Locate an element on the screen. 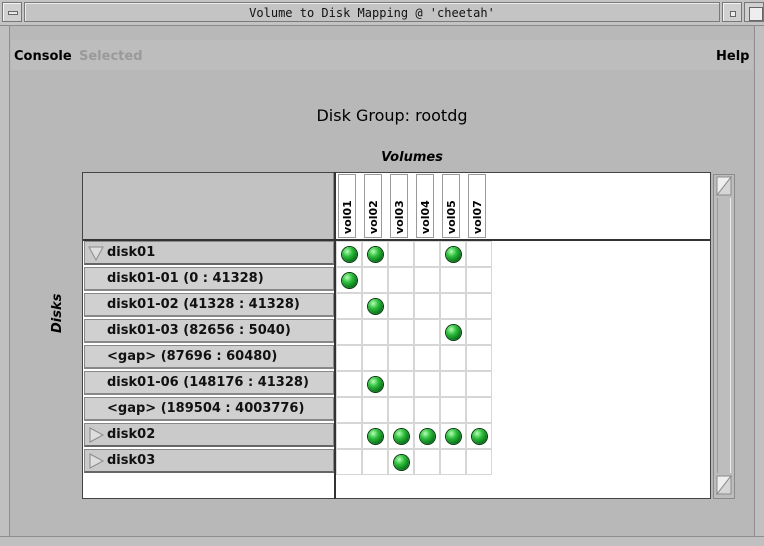  subdisk-row: disk01-02 (41328 : 41328) is located at coordinates (209, 305).